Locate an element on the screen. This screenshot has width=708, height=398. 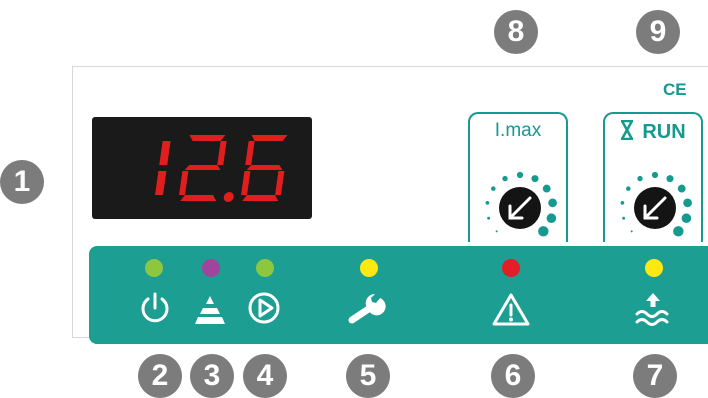
service-led is located at coordinates (369, 268).